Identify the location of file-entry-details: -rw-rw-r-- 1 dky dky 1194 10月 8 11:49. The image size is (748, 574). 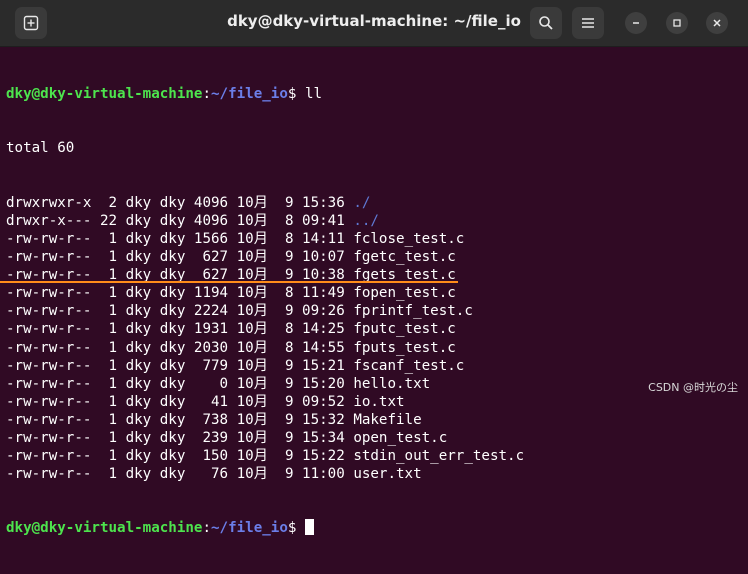
(180, 293).